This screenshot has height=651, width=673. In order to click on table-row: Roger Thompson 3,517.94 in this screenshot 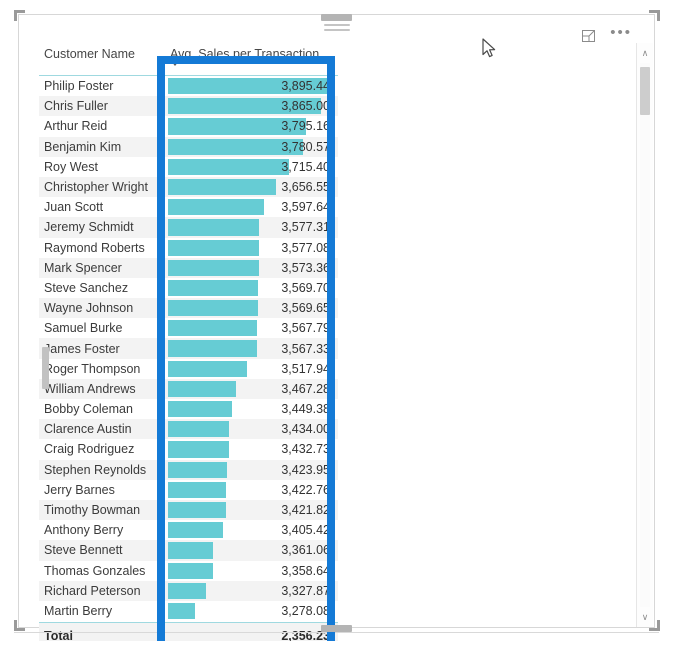, I will do `click(188, 368)`.